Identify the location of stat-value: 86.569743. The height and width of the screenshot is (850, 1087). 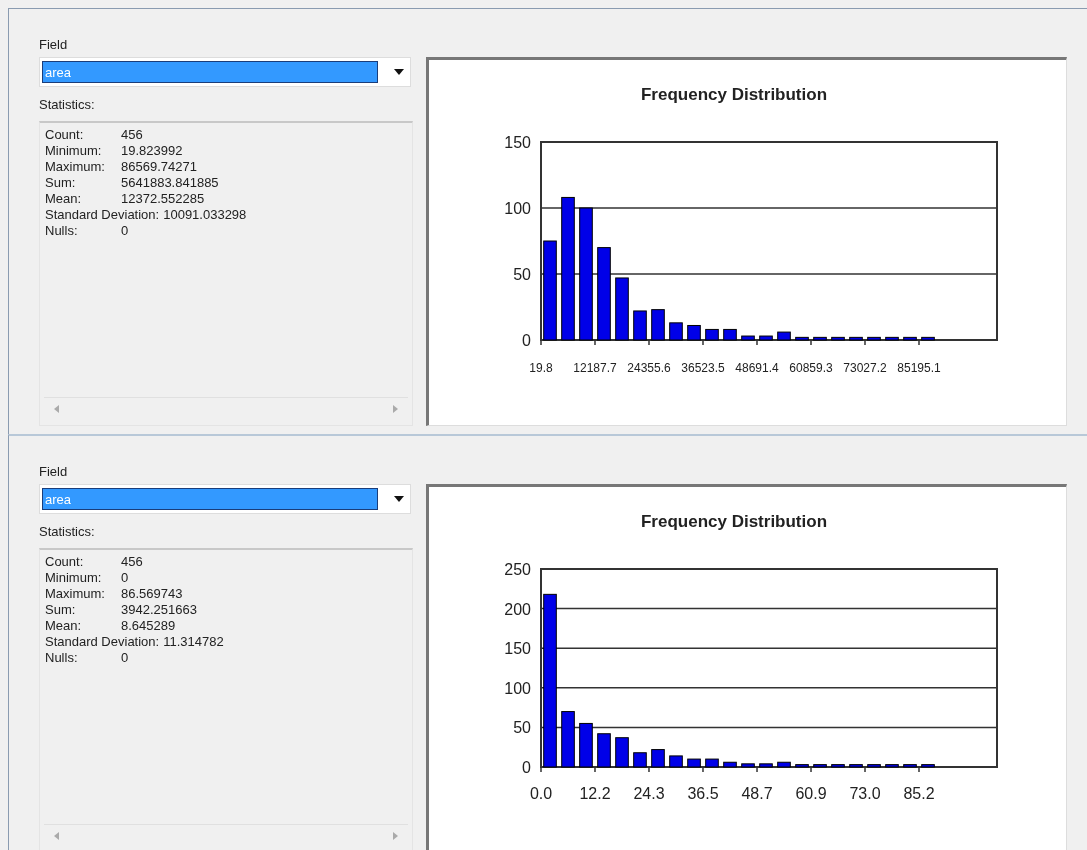
(152, 594).